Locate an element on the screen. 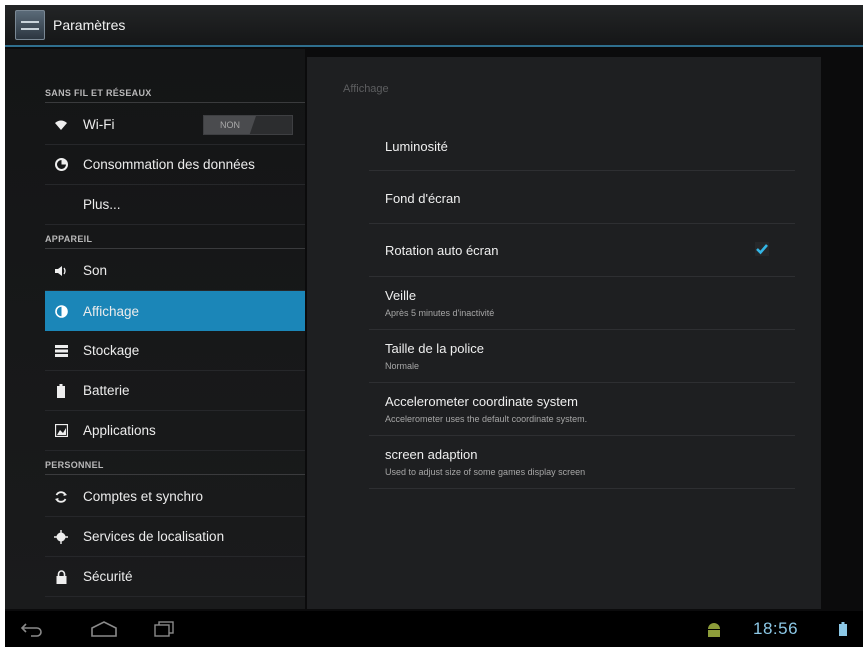  system-nav-bar: 18:56 is located at coordinates (434, 629).